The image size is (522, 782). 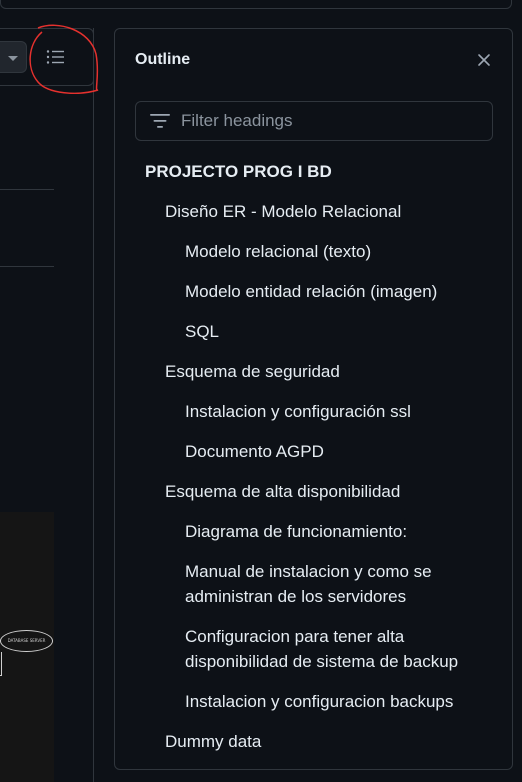 I want to click on outline-item: Diseño ER - Modelo Relacional, so click(x=283, y=211).